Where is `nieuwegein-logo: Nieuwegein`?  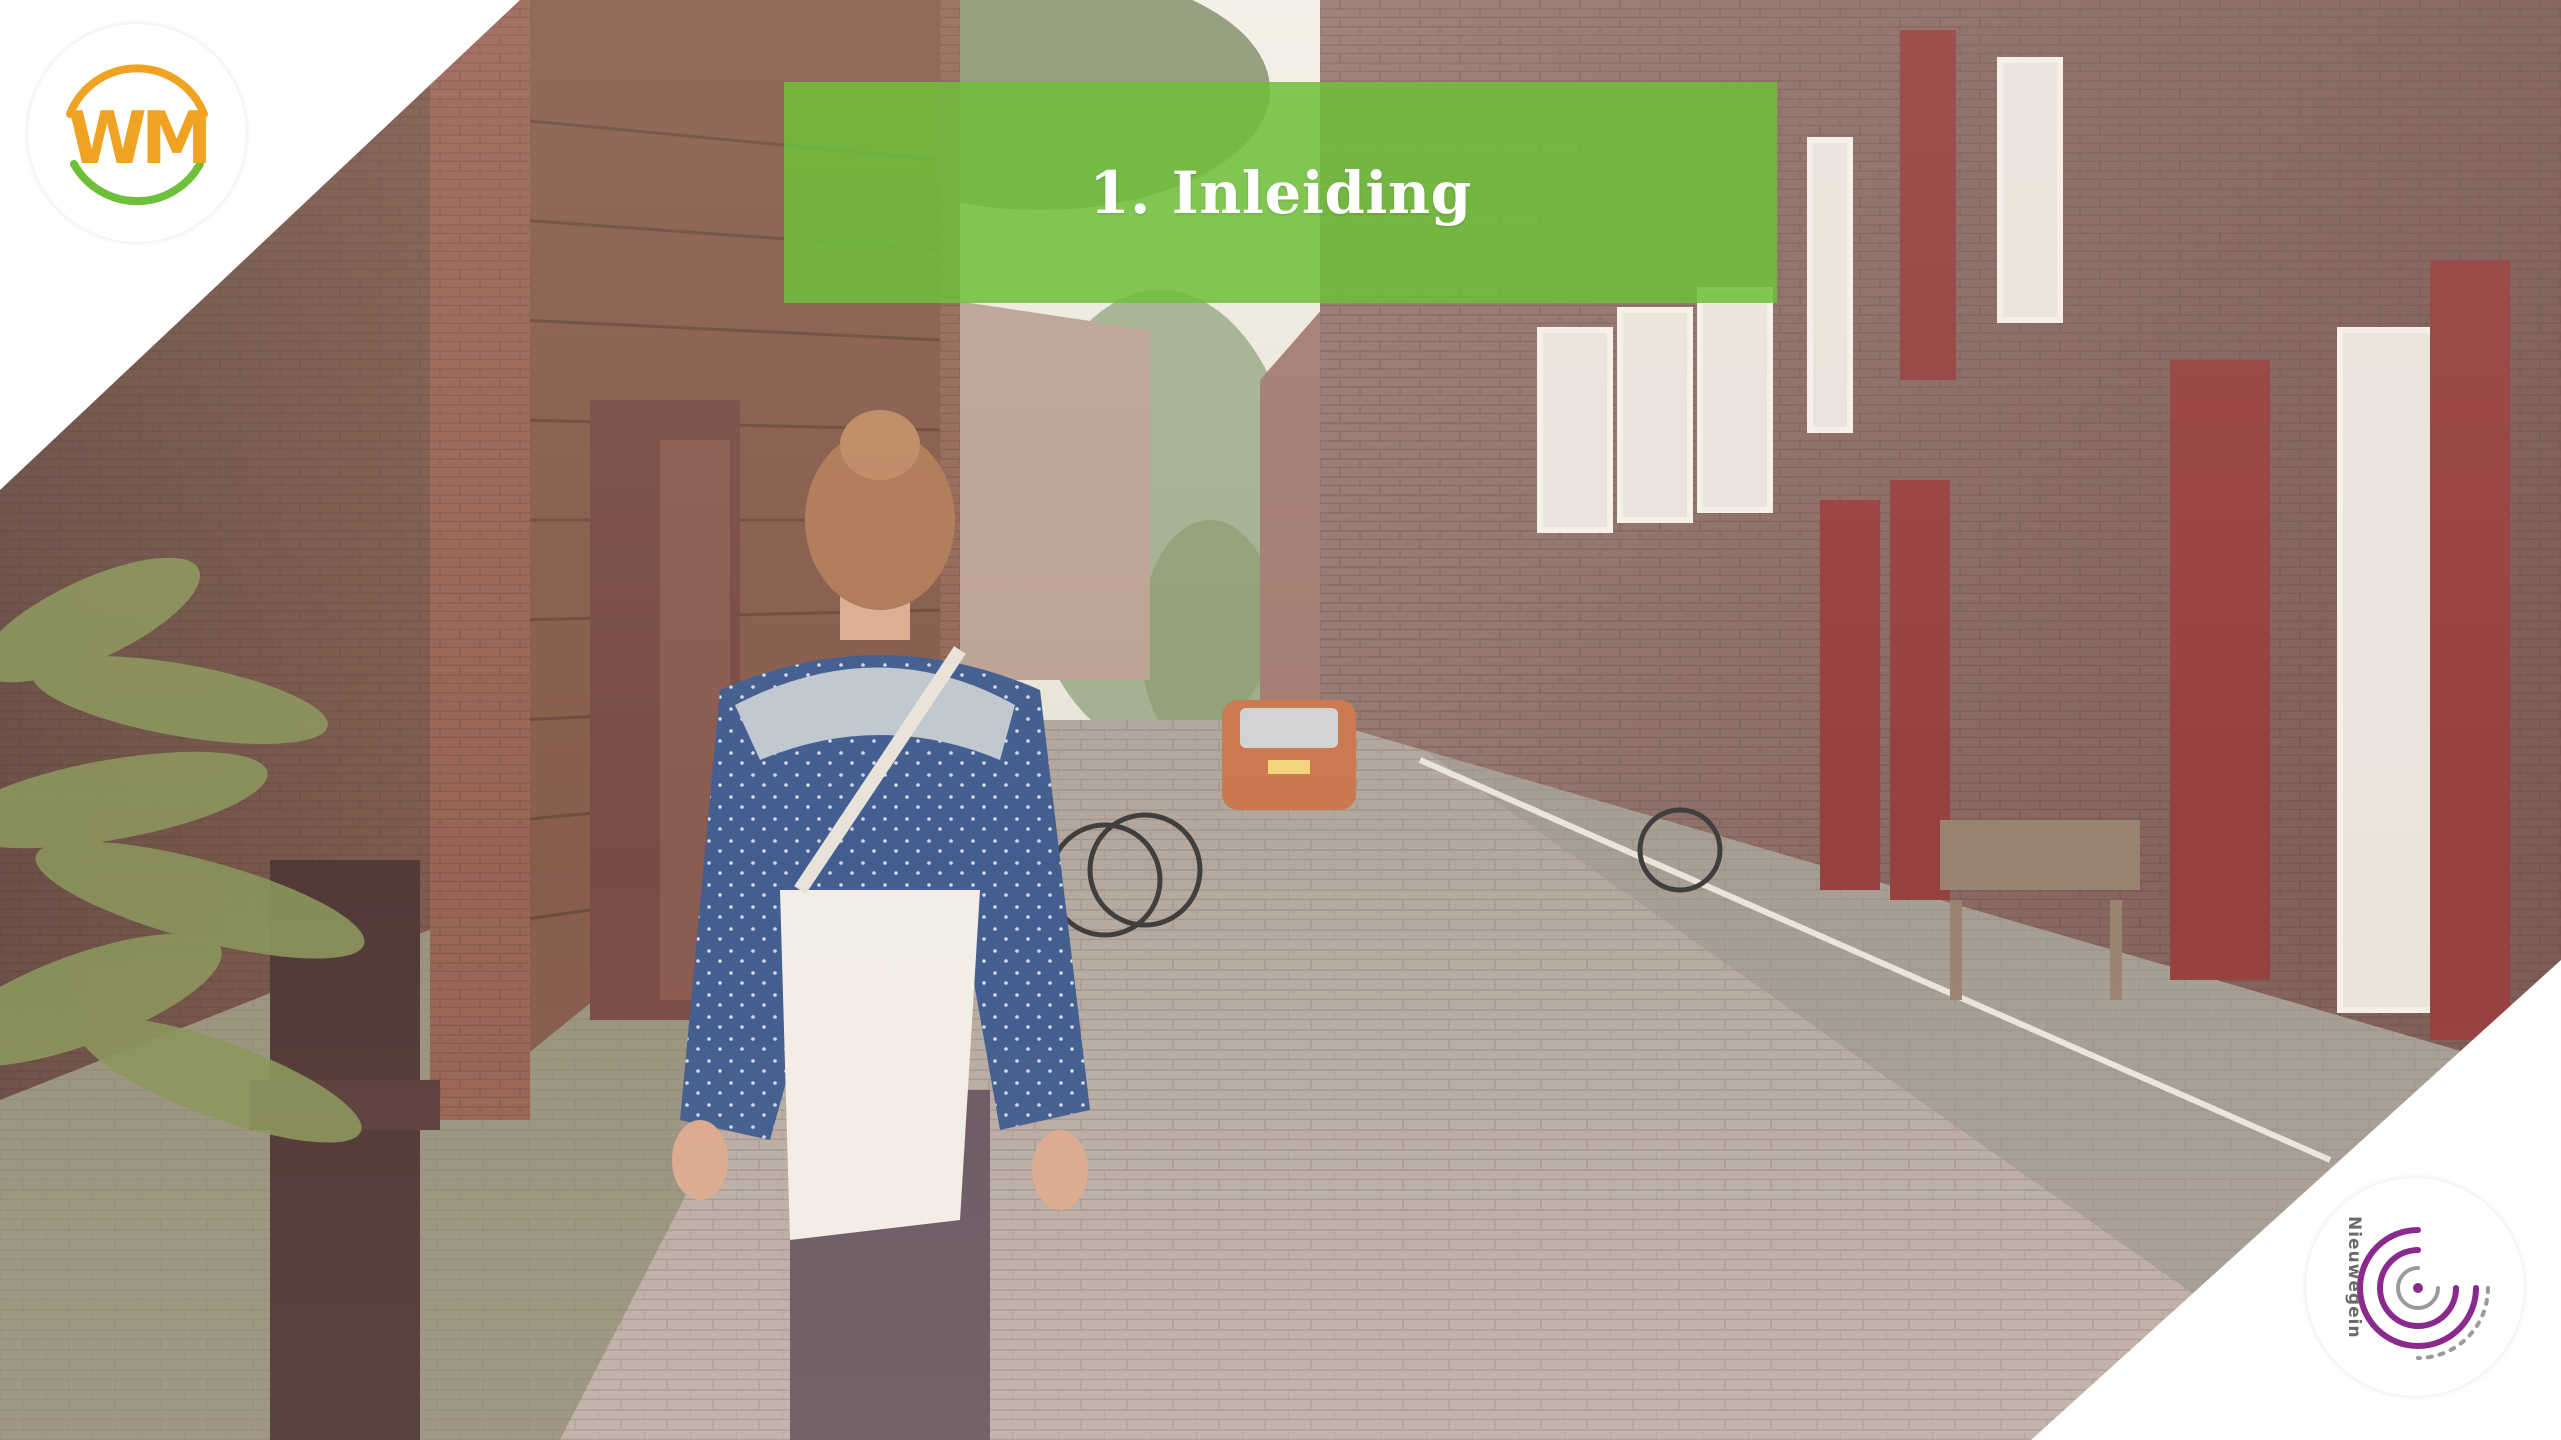 nieuwegein-logo: Nieuwegein is located at coordinates (2415, 1287).